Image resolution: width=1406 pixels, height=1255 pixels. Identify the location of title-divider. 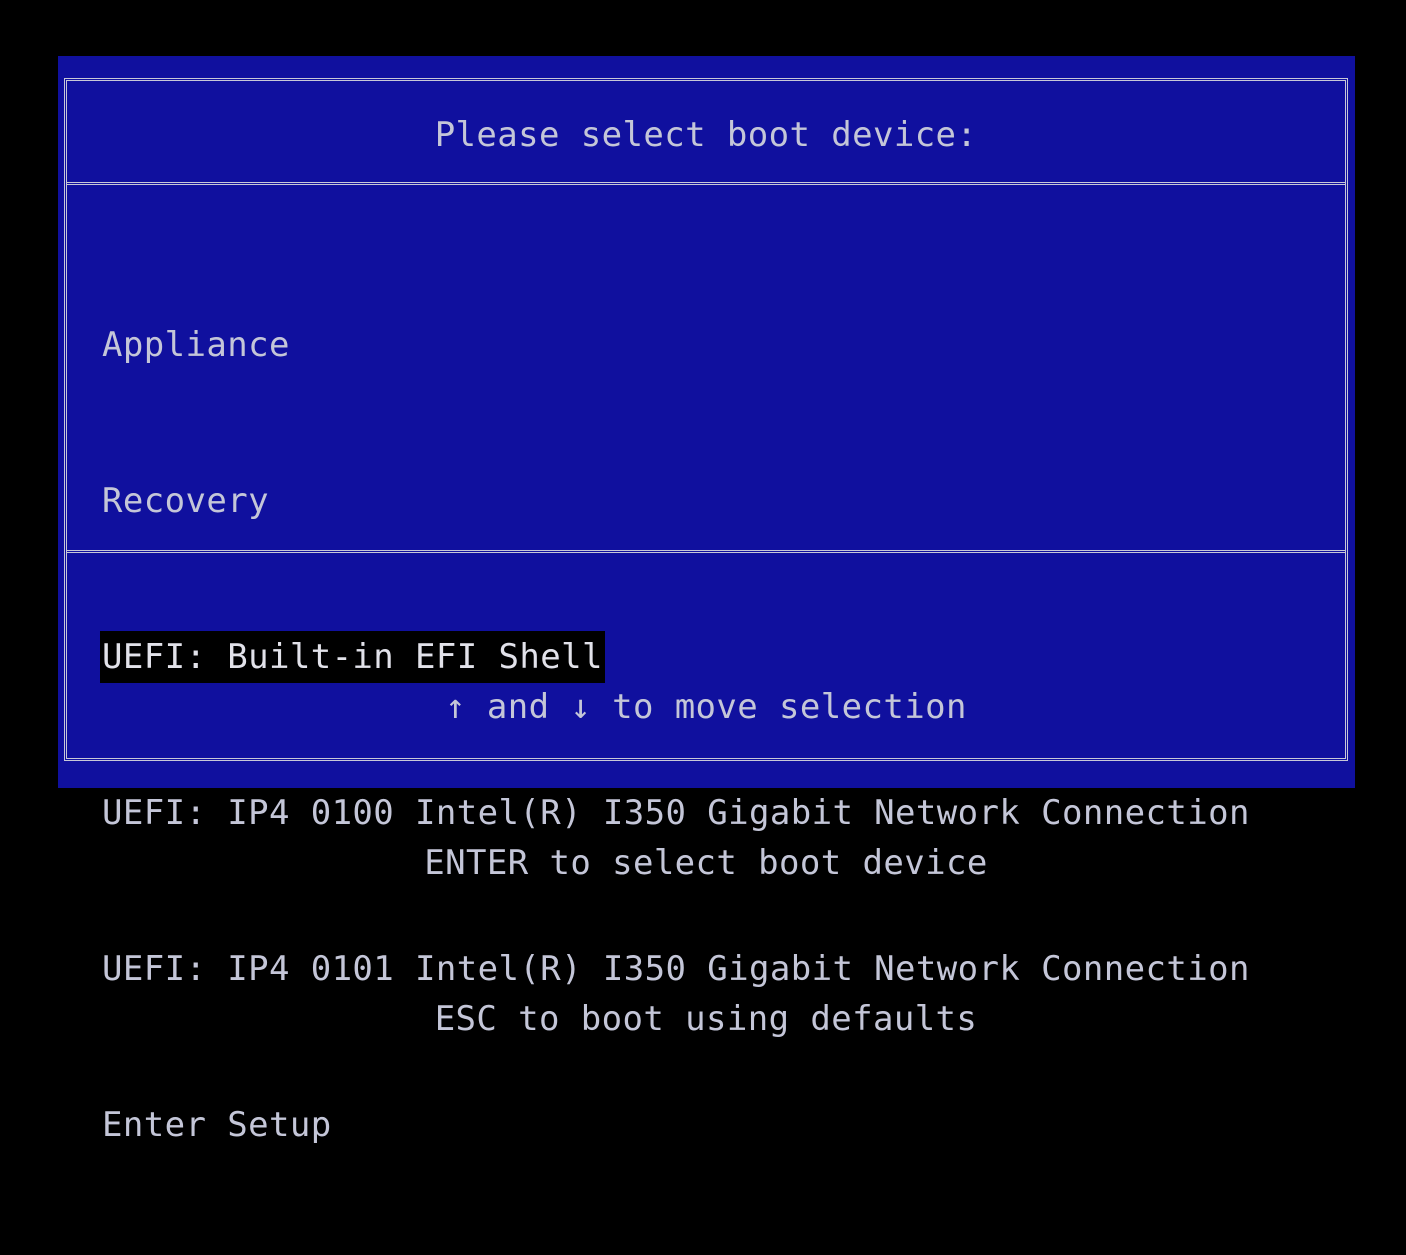
(706, 183).